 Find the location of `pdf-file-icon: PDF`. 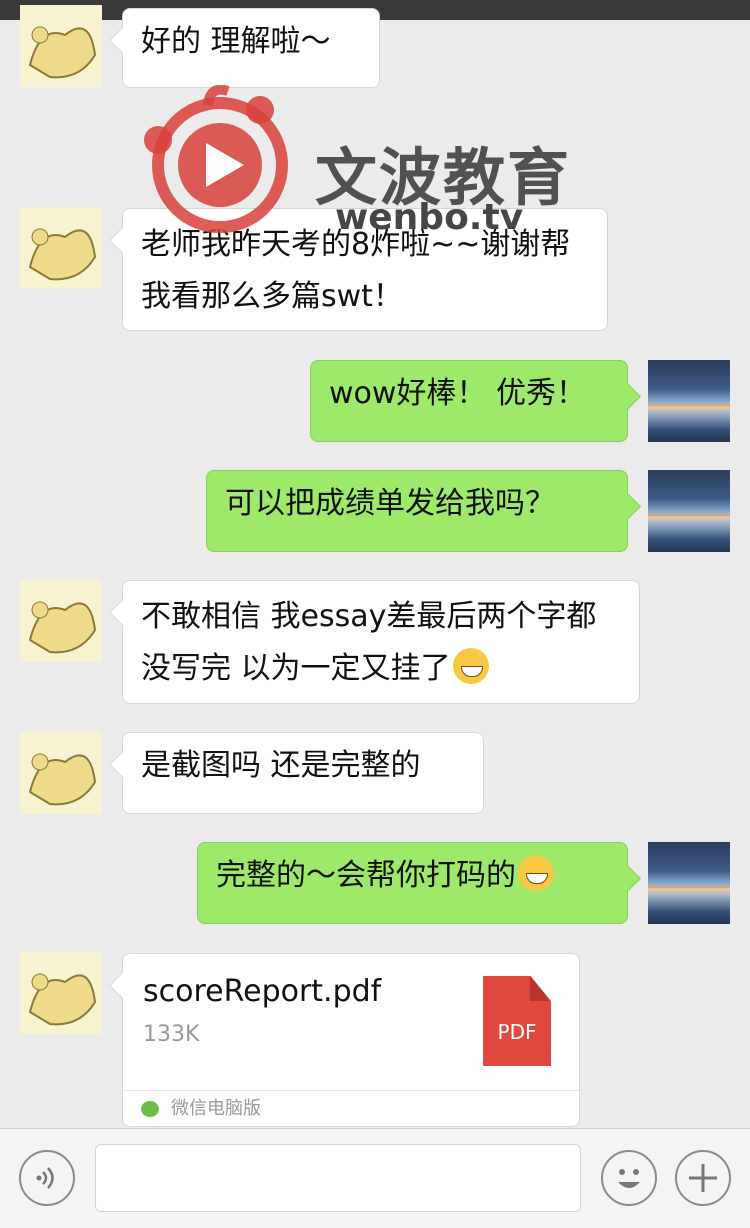

pdf-file-icon: PDF is located at coordinates (517, 1021).